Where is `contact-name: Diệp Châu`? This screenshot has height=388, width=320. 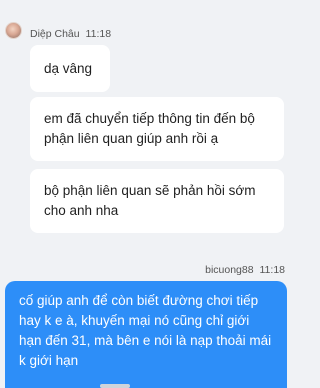 contact-name: Diệp Châu is located at coordinates (55, 34).